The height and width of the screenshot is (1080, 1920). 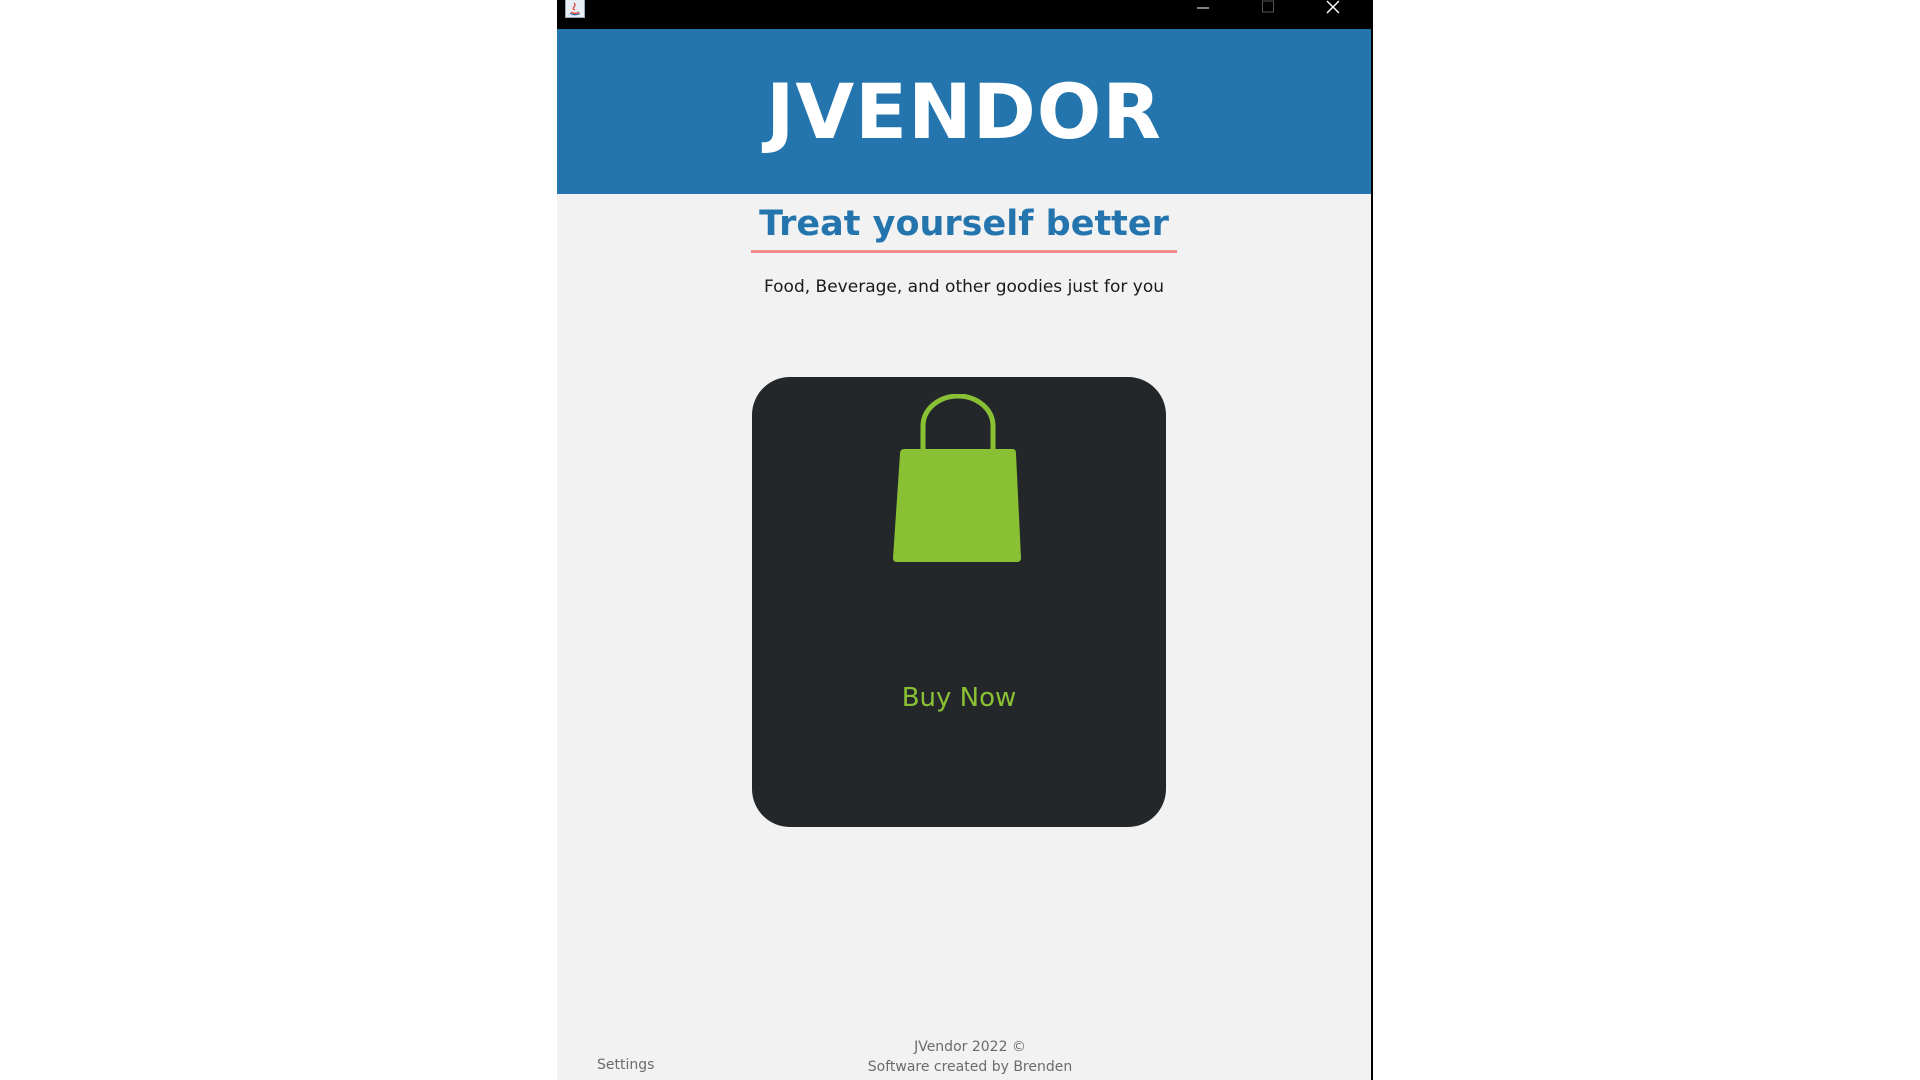 I want to click on minimize-icon, so click(x=1203, y=8).